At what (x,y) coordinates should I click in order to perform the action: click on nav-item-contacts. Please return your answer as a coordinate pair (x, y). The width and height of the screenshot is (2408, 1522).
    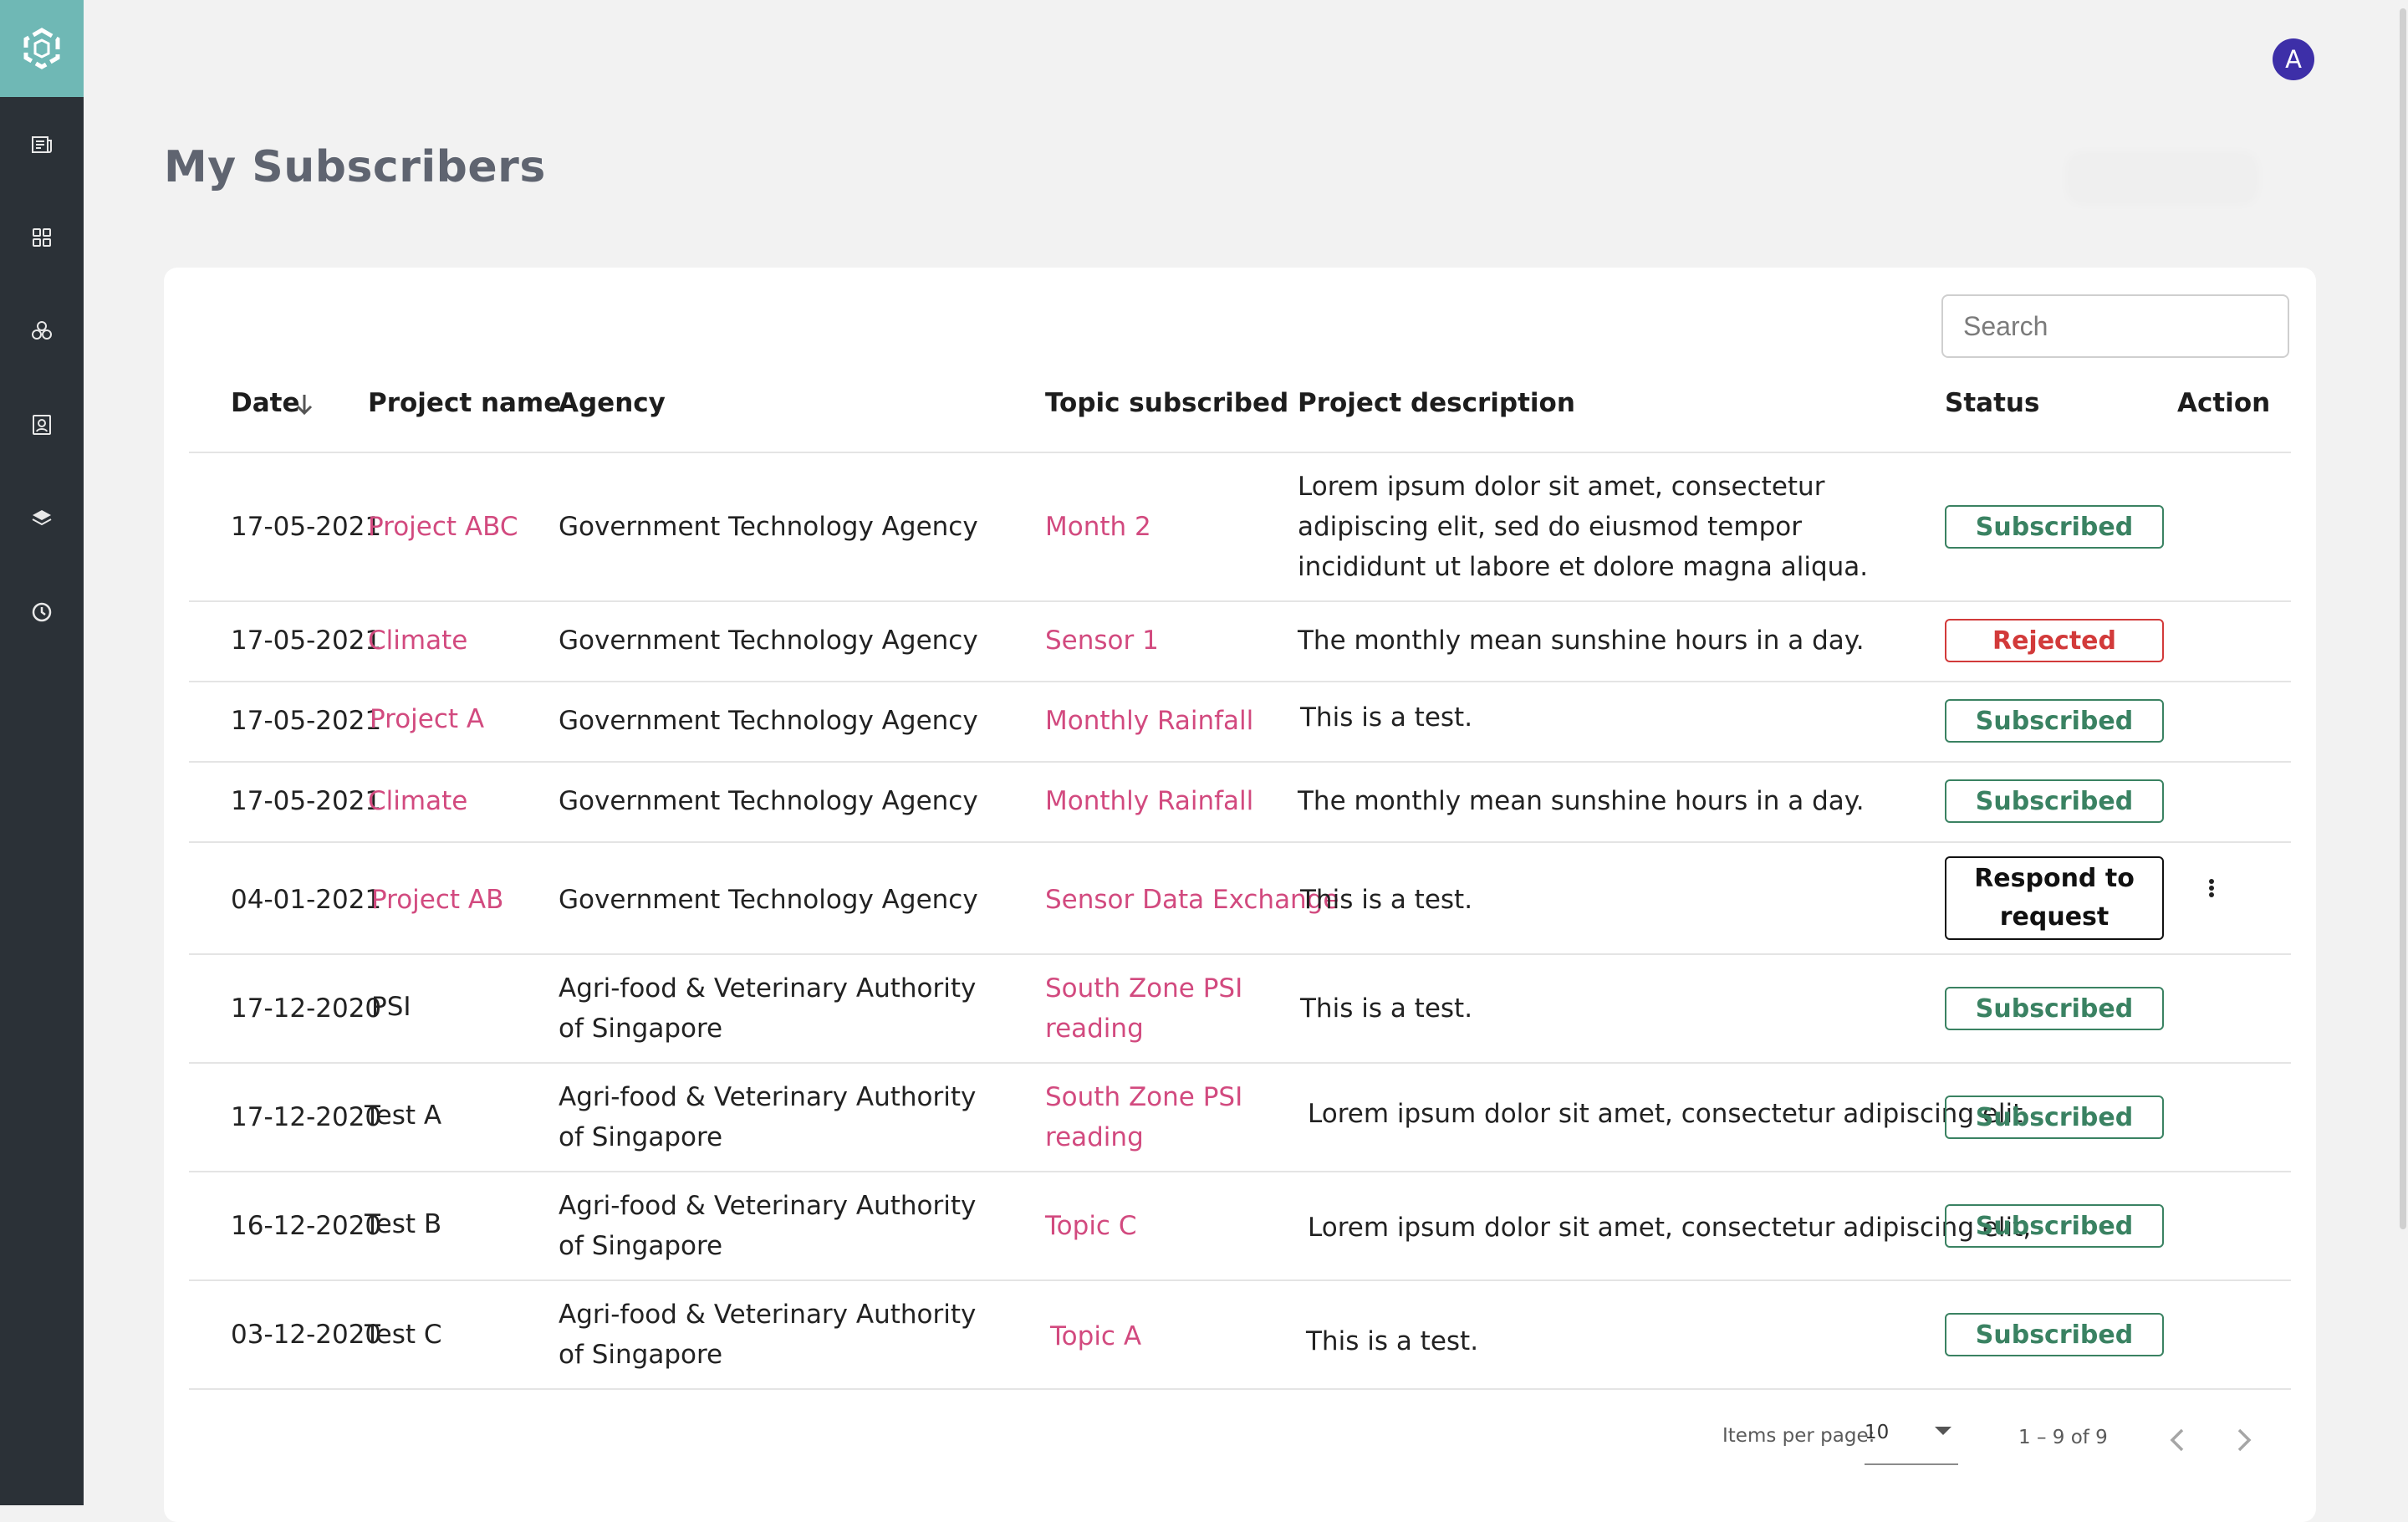
    Looking at the image, I should click on (42, 425).